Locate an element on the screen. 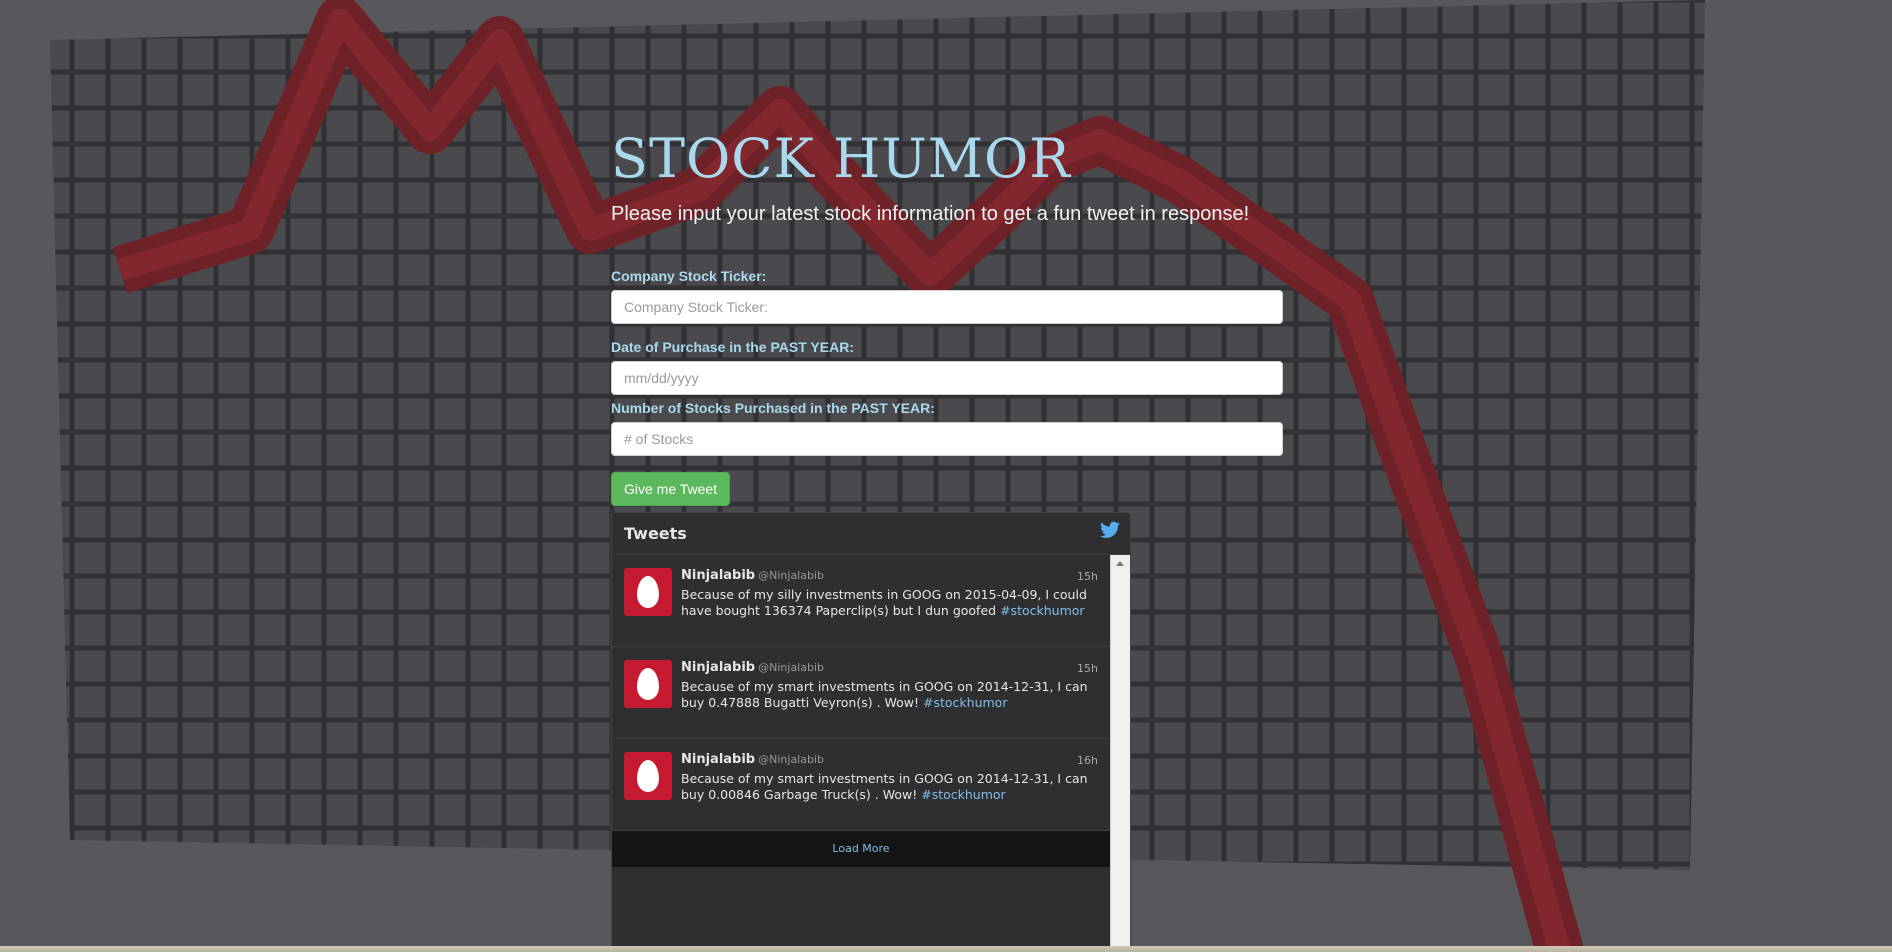 The image size is (1892, 952). scroll-up-arrow-icon is located at coordinates (1120, 563).